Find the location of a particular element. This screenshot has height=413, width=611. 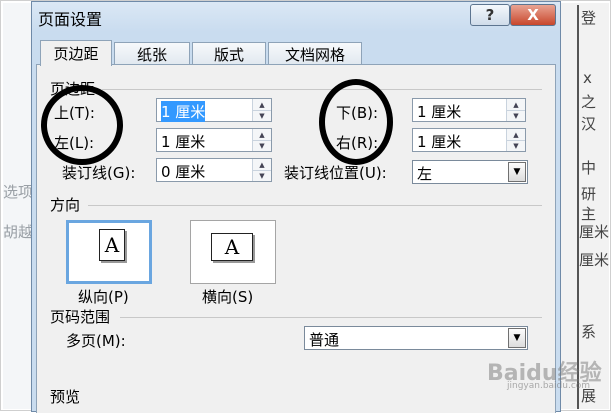

background-text: 胡越 is located at coordinates (18, 232).